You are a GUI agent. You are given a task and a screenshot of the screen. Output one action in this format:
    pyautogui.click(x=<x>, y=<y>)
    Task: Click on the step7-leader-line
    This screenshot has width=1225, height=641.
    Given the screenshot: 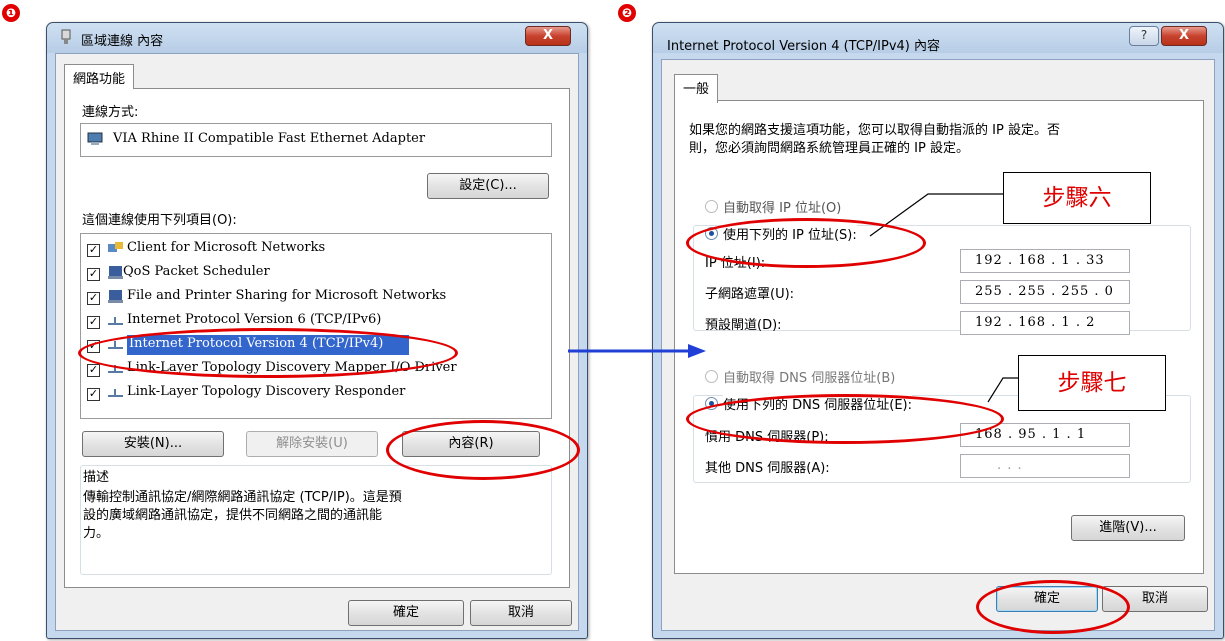 What is the action you would take?
    pyautogui.click(x=1002, y=390)
    